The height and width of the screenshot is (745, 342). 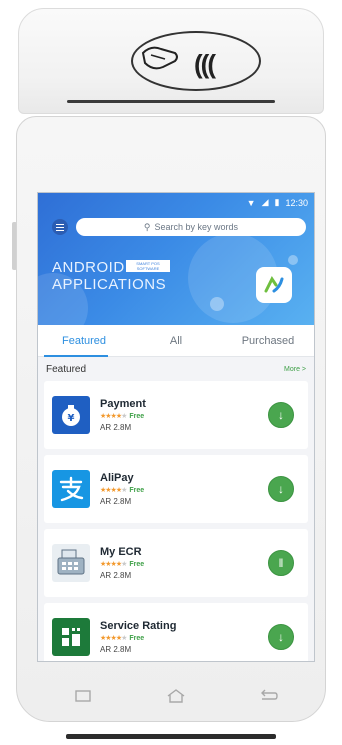 What do you see at coordinates (138, 626) in the screenshot?
I see `app-name: Service Rating` at bounding box center [138, 626].